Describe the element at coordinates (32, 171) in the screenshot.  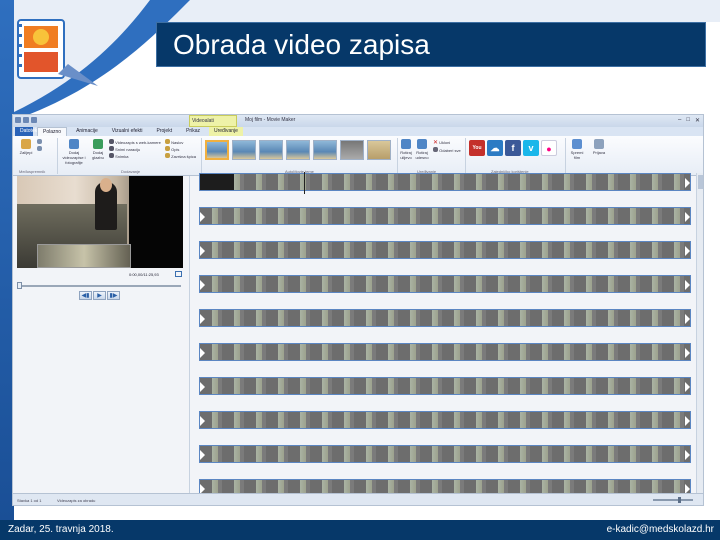
I see `clipboard-group-label: Međuspremnik` at that location.